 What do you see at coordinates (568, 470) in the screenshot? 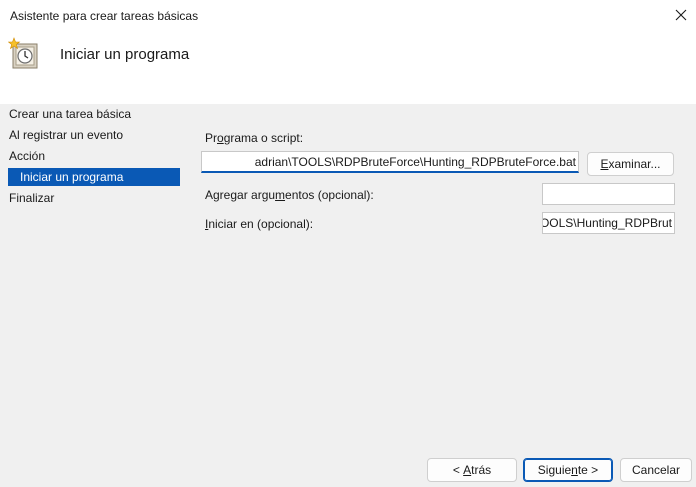
I see `next-button: Siguie n te >` at bounding box center [568, 470].